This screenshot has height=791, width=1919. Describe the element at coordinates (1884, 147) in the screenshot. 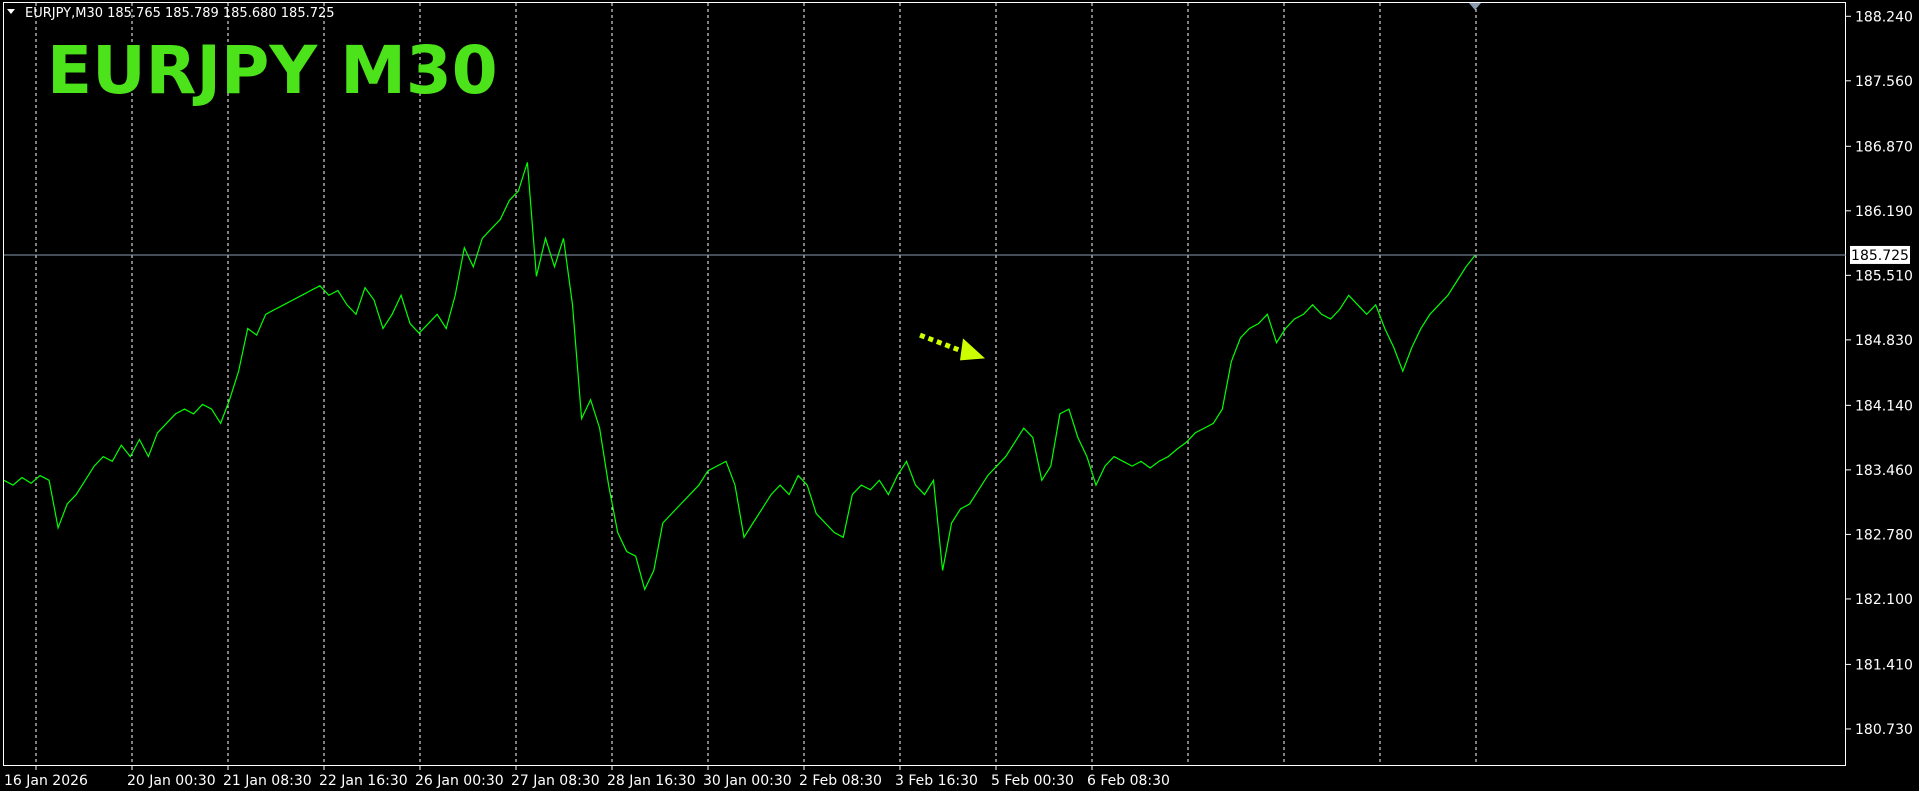

I see `y-tick-label: 186.870` at that location.